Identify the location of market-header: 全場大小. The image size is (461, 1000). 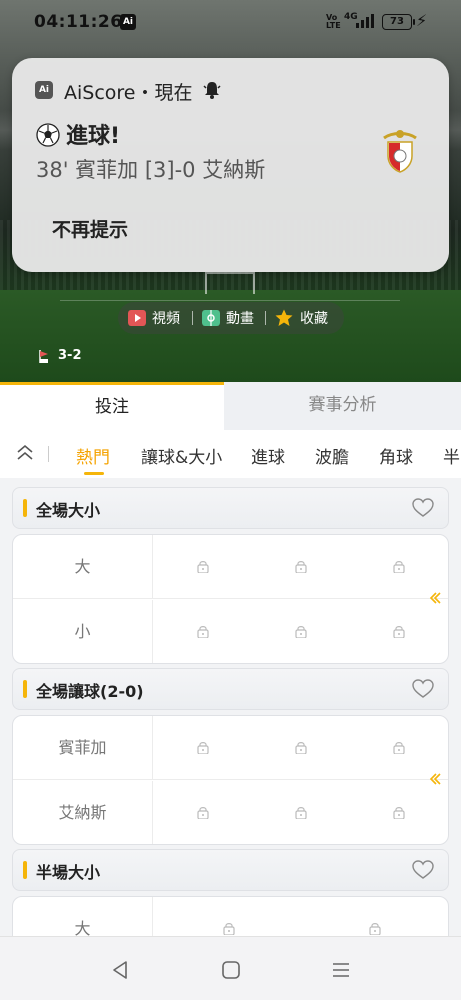
(230, 508).